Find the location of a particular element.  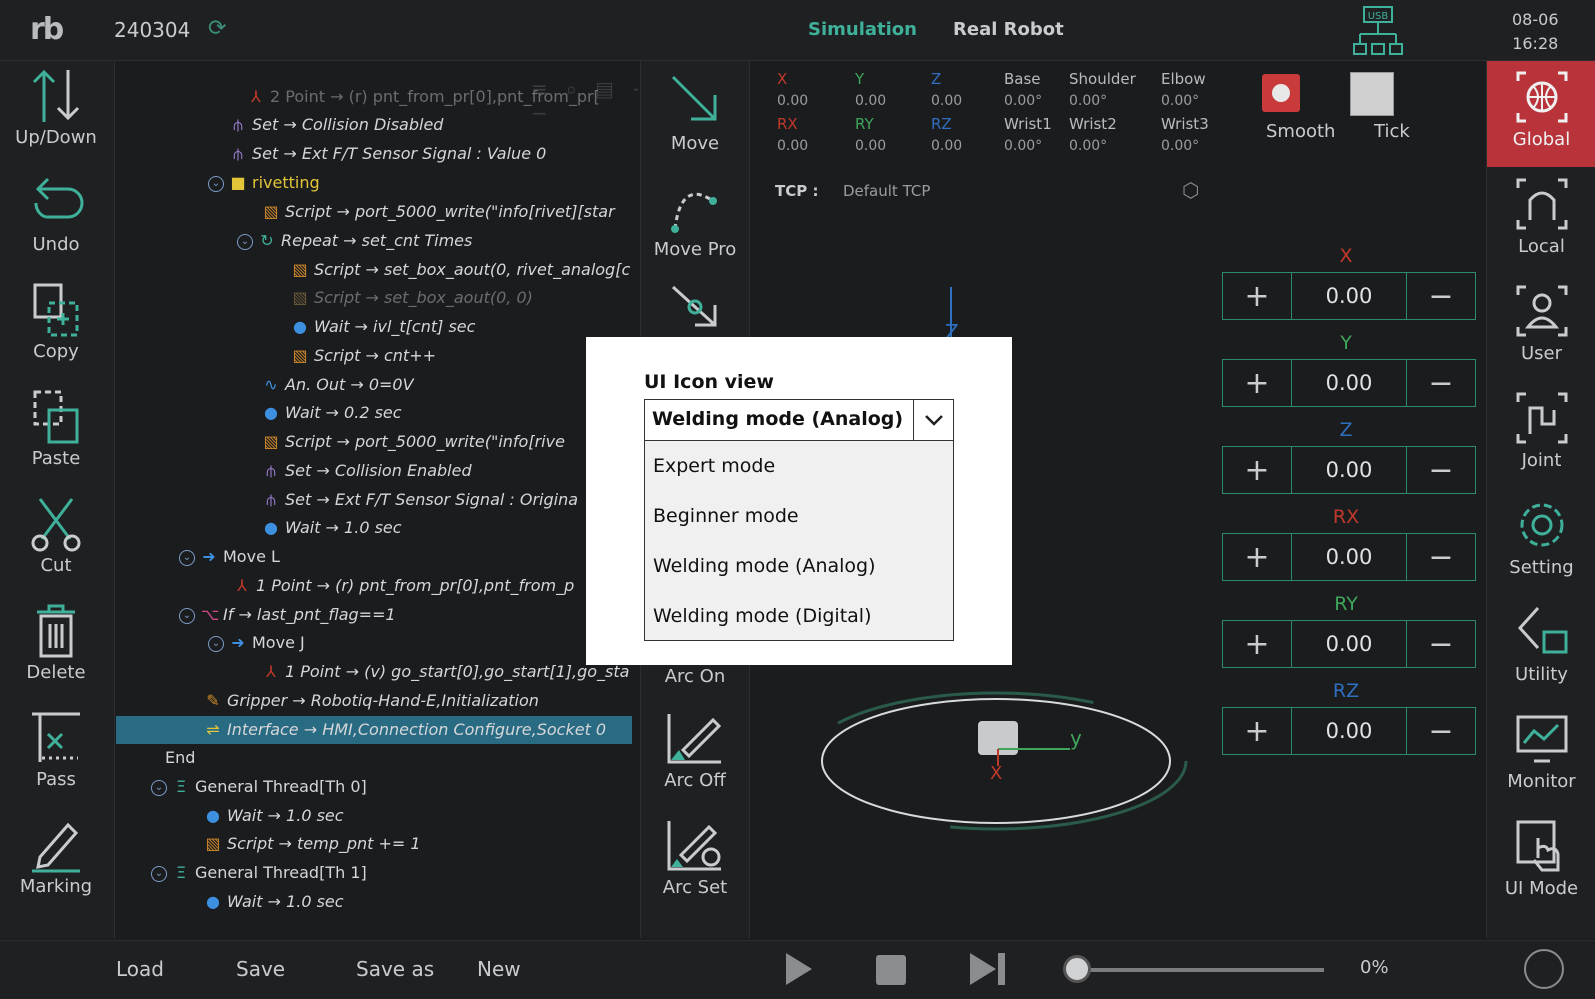

new-button: New is located at coordinates (499, 969).